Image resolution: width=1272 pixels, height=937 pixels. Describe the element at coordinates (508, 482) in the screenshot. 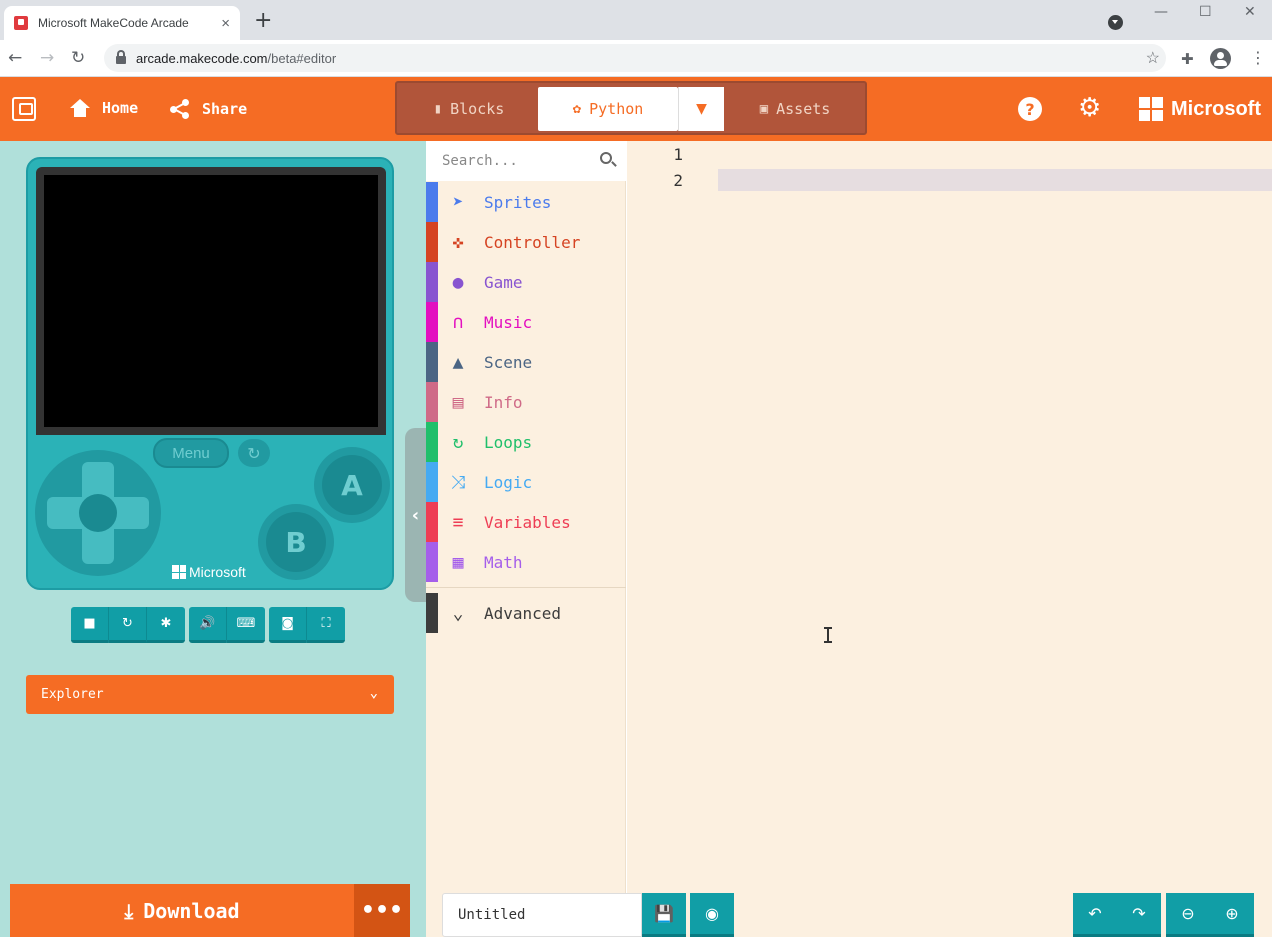

I see `category-label: Logic` at that location.